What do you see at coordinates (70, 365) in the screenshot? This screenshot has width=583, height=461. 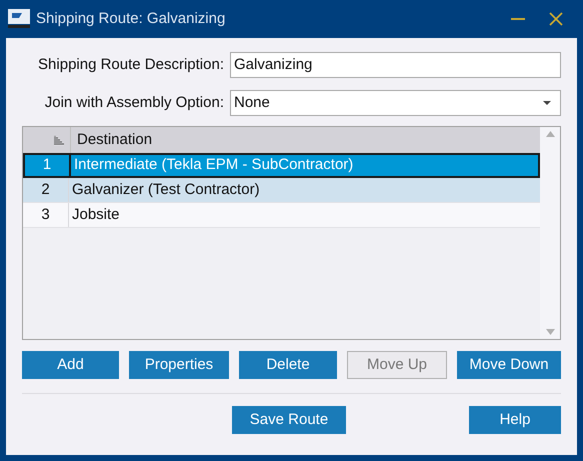 I see `button: Add` at bounding box center [70, 365].